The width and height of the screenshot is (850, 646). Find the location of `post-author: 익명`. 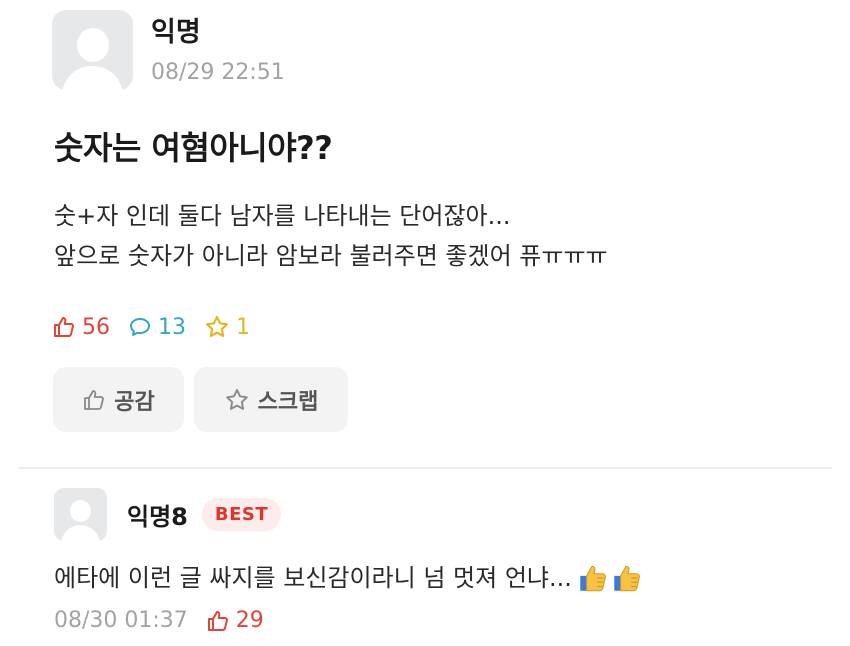

post-author: 익명 is located at coordinates (176, 32).